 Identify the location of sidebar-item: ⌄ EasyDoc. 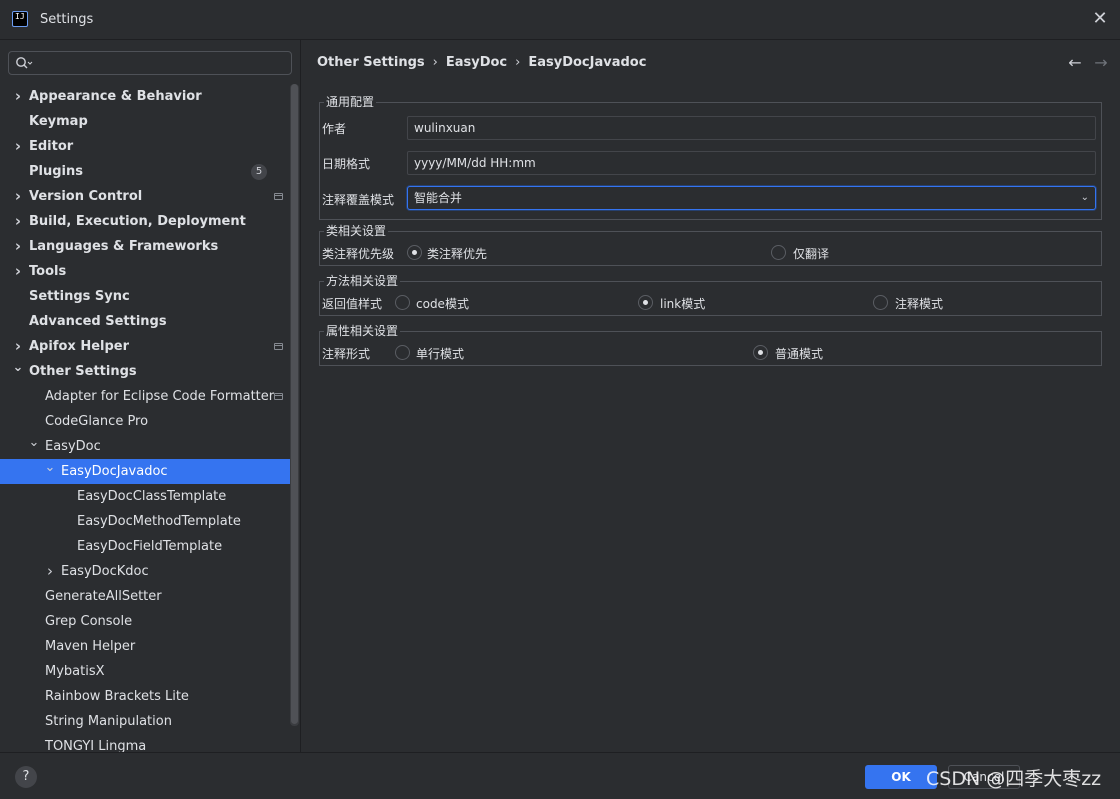
(145, 446).